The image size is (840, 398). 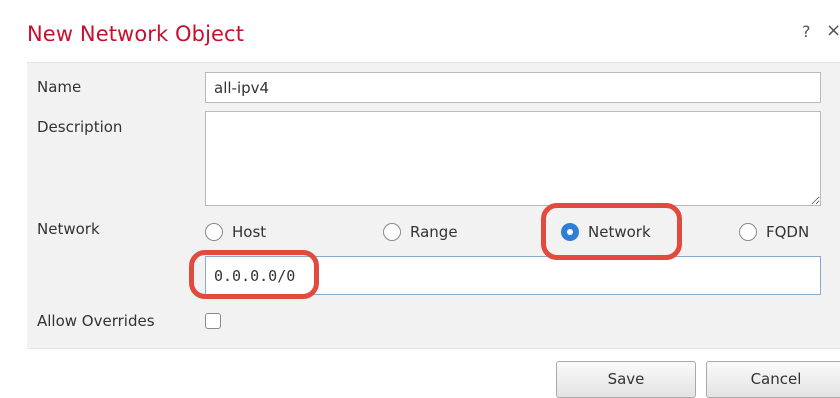 What do you see at coordinates (619, 232) in the screenshot?
I see `radio-network-label: Network` at bounding box center [619, 232].